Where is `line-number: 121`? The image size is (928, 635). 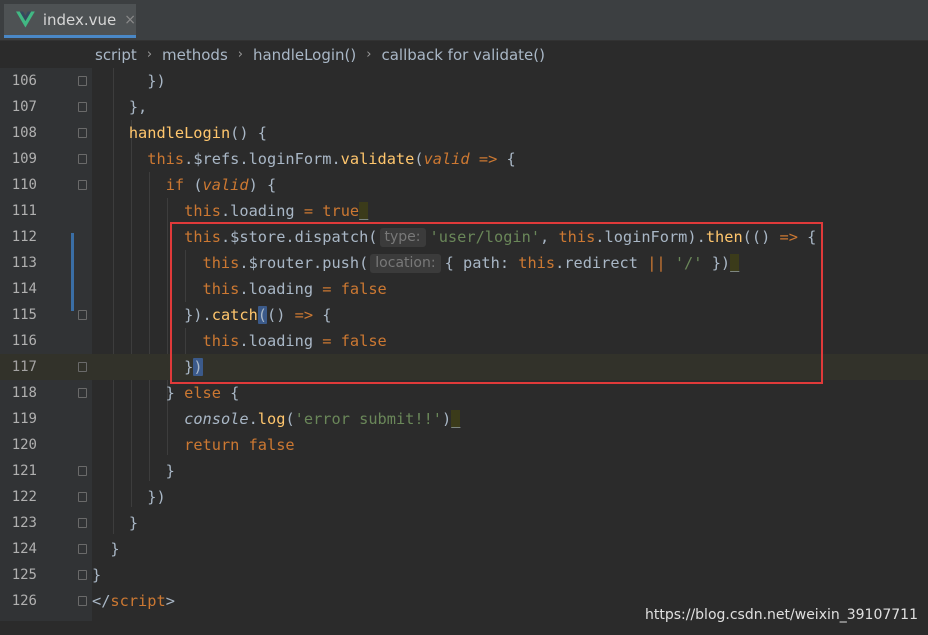
line-number: 121 is located at coordinates (24, 471).